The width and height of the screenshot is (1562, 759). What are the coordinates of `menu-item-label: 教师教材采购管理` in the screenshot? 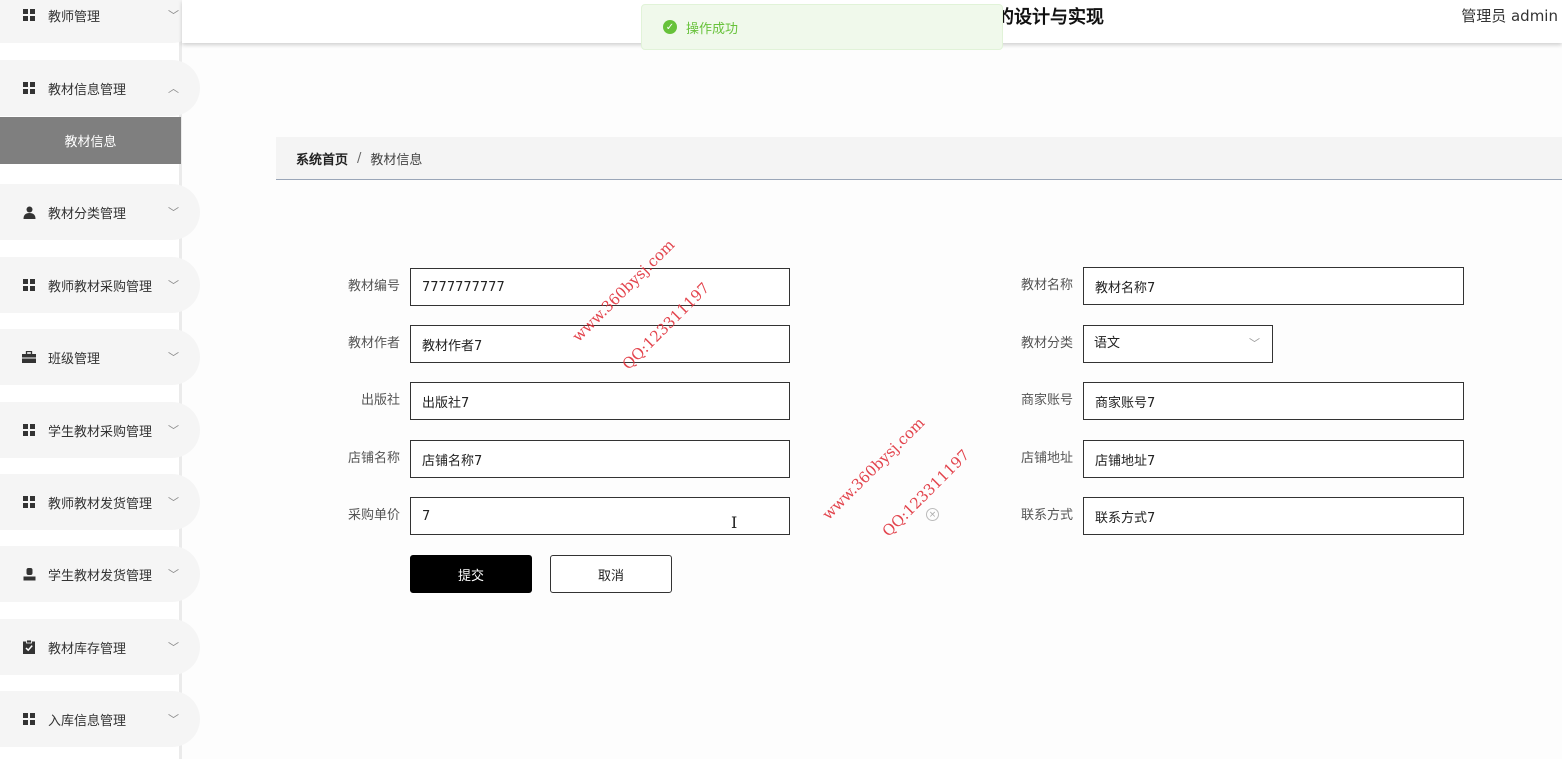 It's located at (100, 287).